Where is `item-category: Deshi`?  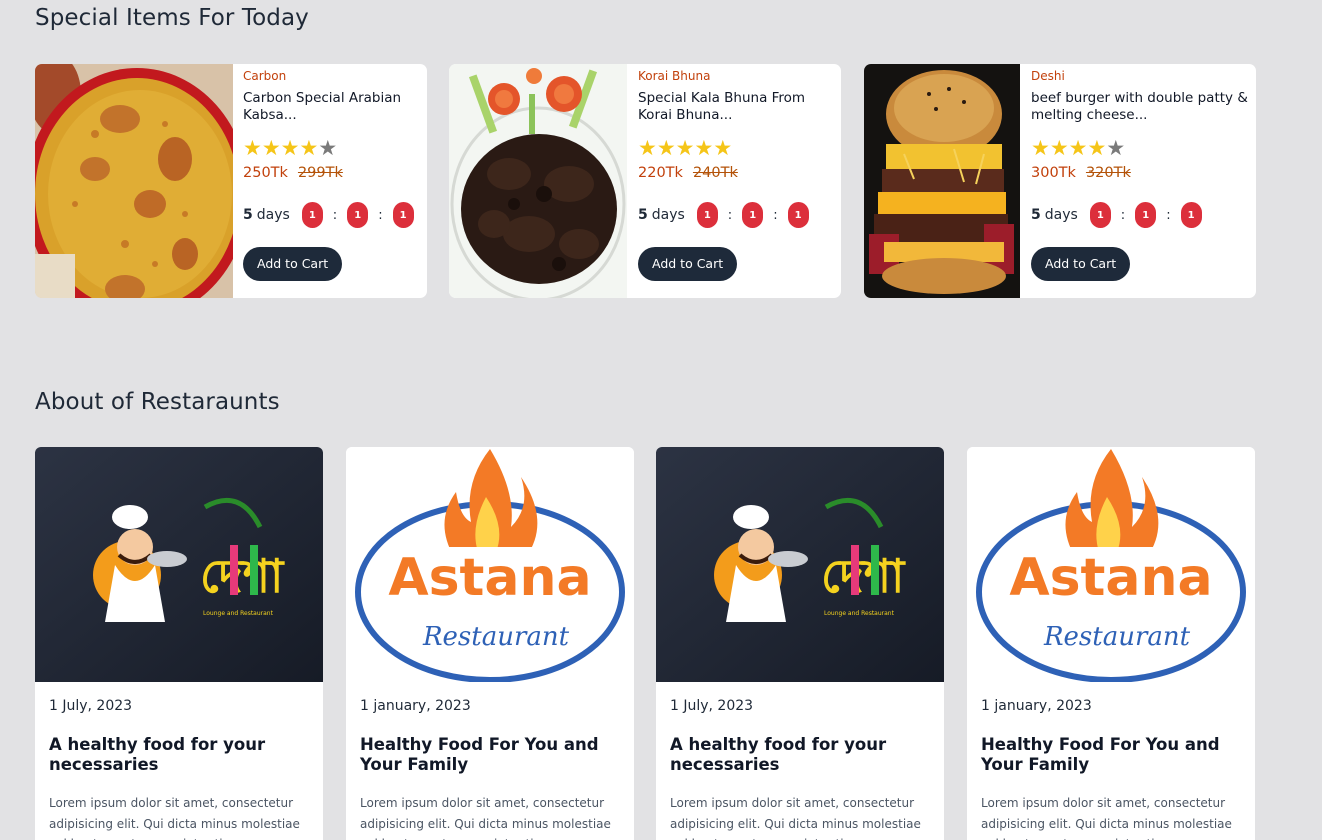 item-category: Deshi is located at coordinates (1143, 77).